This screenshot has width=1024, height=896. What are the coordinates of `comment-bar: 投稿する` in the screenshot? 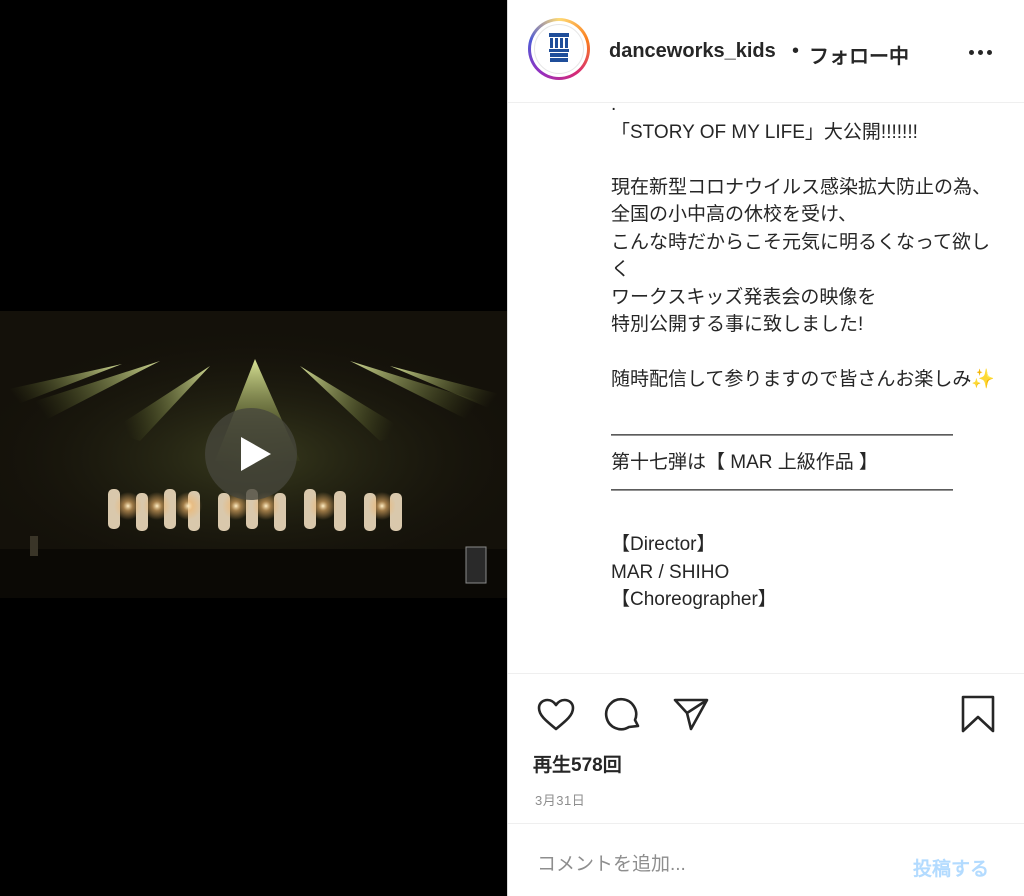 It's located at (766, 859).